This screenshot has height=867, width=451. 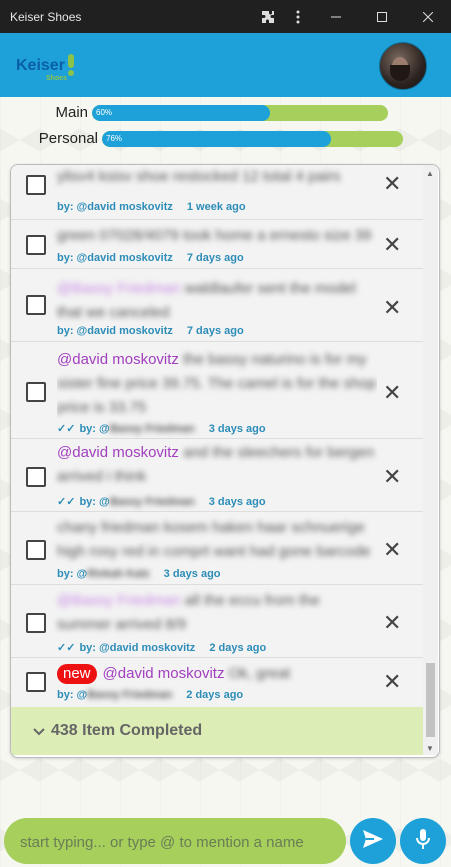 What do you see at coordinates (225, 16) in the screenshot?
I see `window-titlebar: Keiser Shoes` at bounding box center [225, 16].